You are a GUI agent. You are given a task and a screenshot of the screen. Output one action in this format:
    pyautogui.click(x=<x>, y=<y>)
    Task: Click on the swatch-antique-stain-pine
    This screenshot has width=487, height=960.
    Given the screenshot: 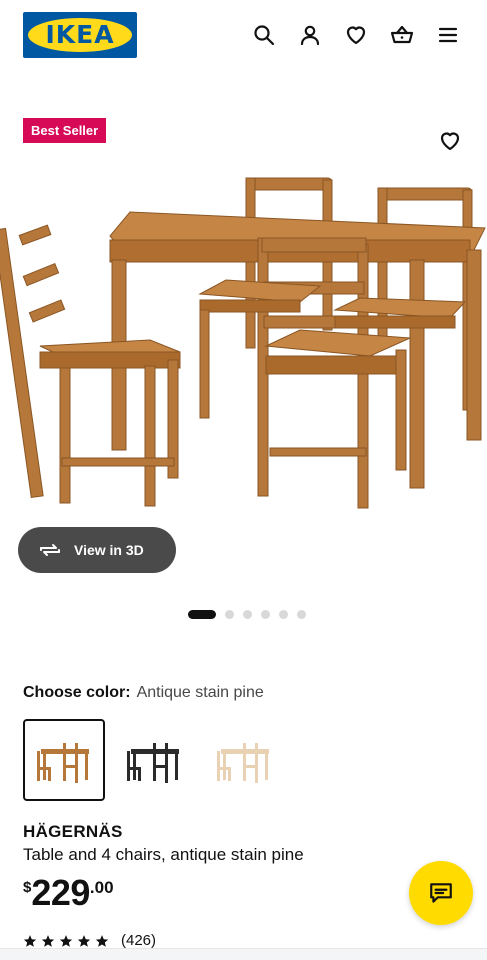 What is the action you would take?
    pyautogui.click(x=64, y=760)
    